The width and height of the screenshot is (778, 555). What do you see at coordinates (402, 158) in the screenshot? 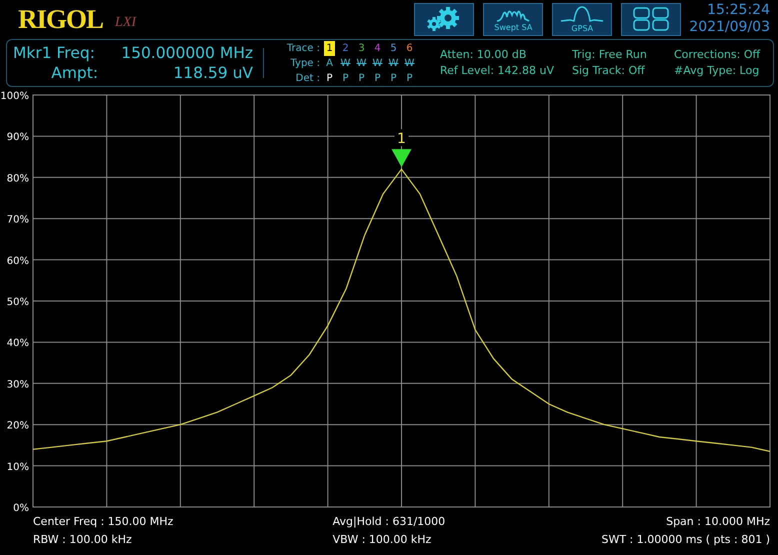
I see `marker-icon` at bounding box center [402, 158].